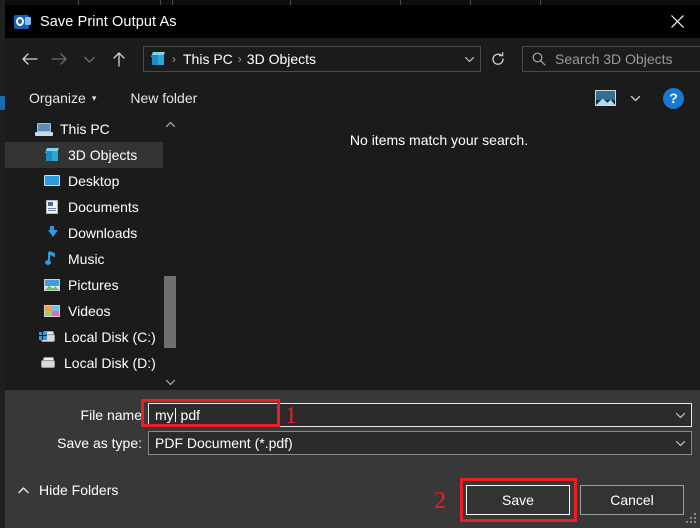  I want to click on videos-icon, so click(52, 311).